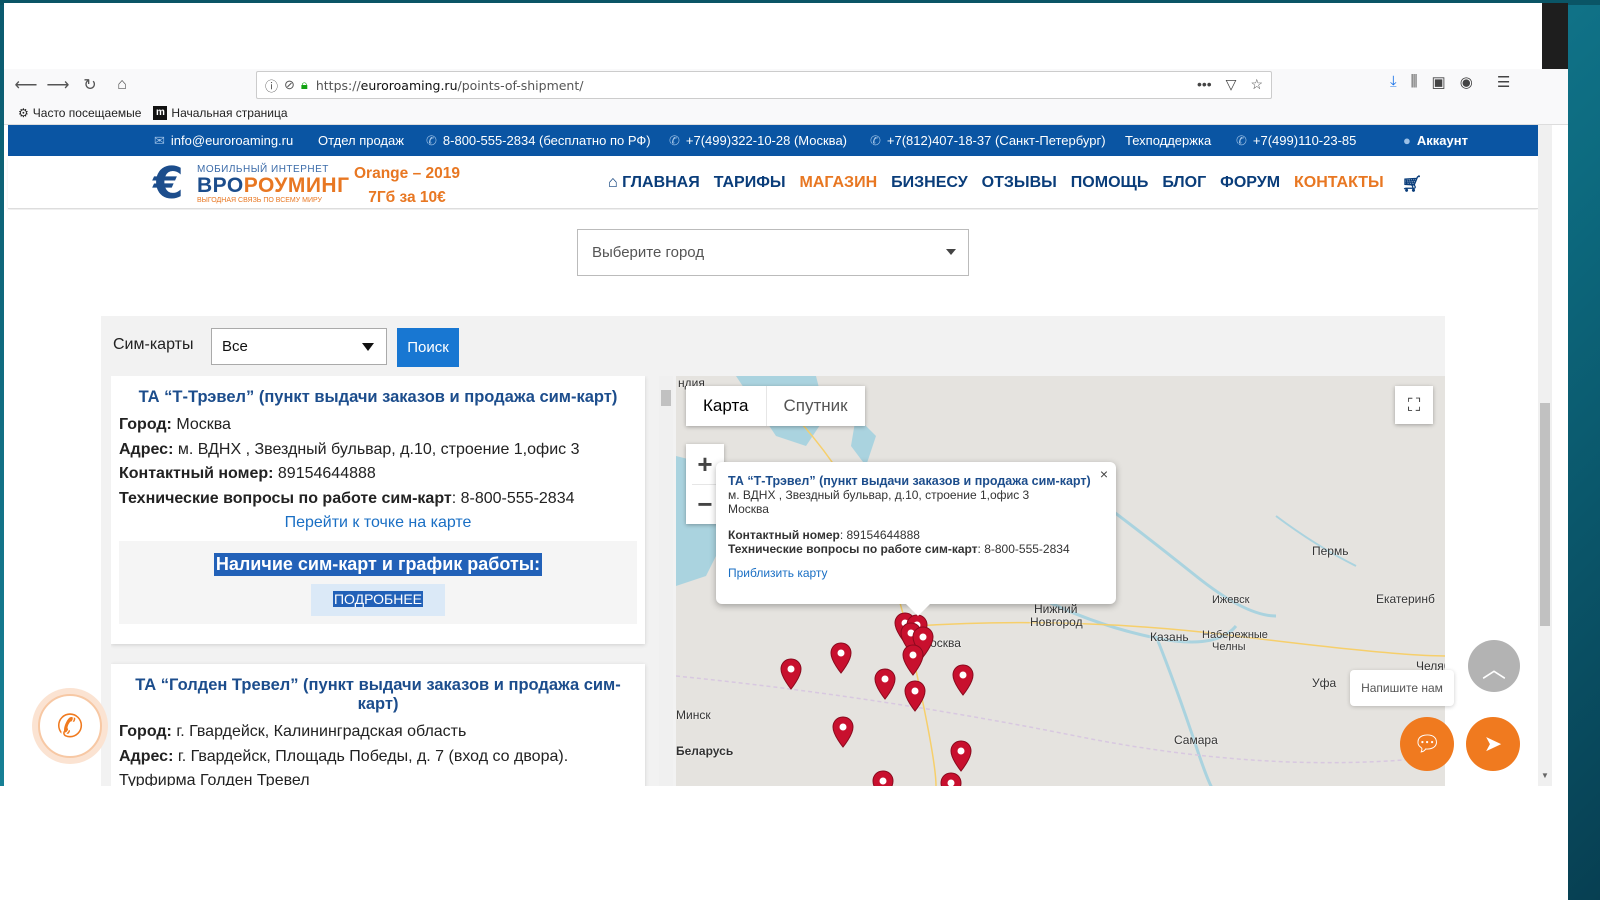 Image resolution: width=1600 pixels, height=900 pixels. I want to click on phone-support-link: ✆ +7(499)110-23-85, so click(1296, 141).